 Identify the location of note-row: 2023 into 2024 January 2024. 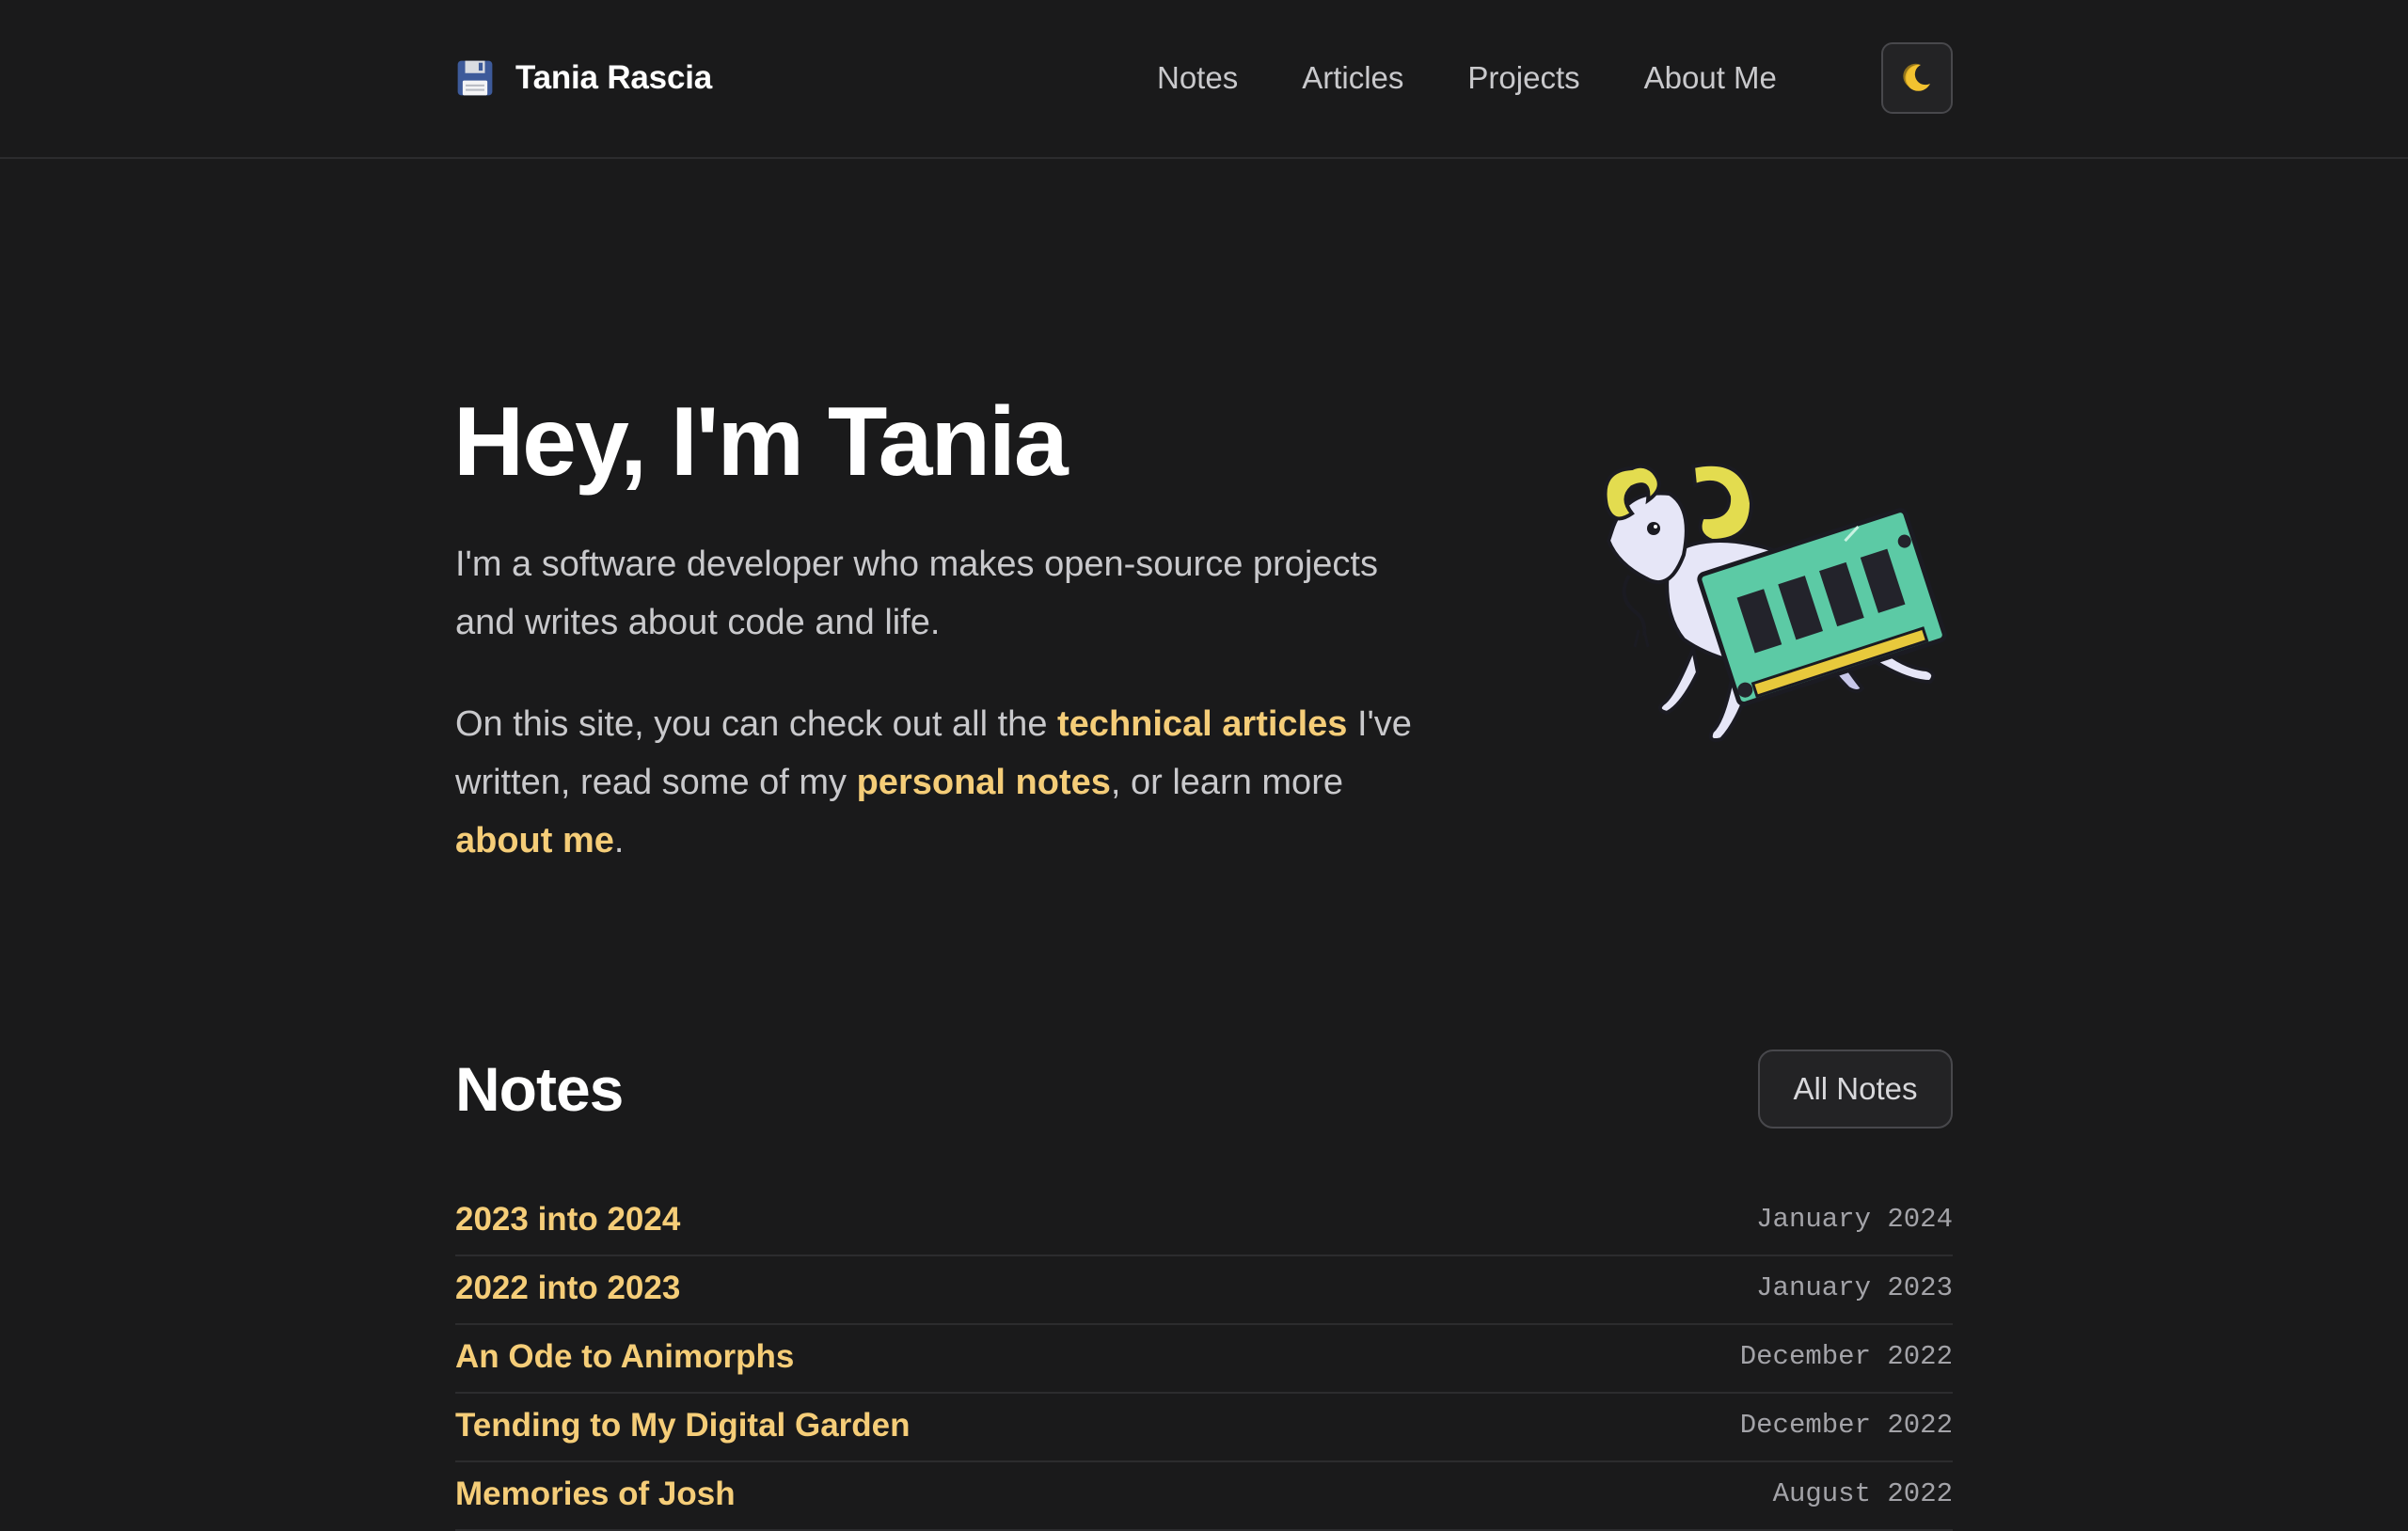
(1204, 1222).